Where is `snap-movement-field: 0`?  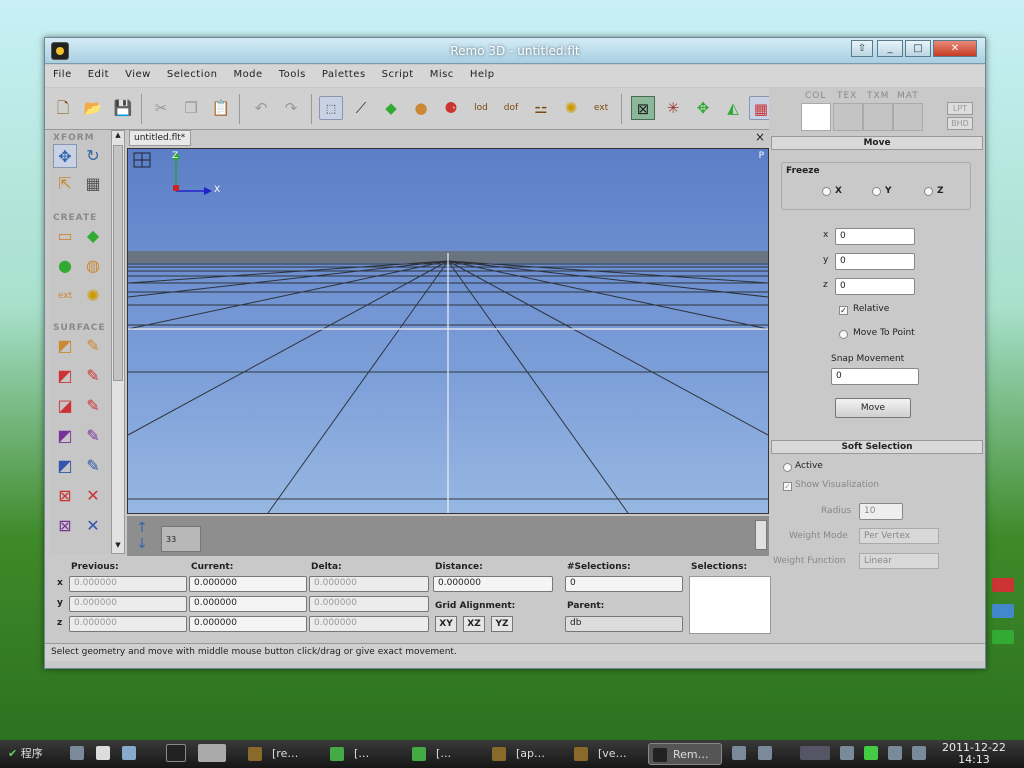 snap-movement-field: 0 is located at coordinates (875, 376).